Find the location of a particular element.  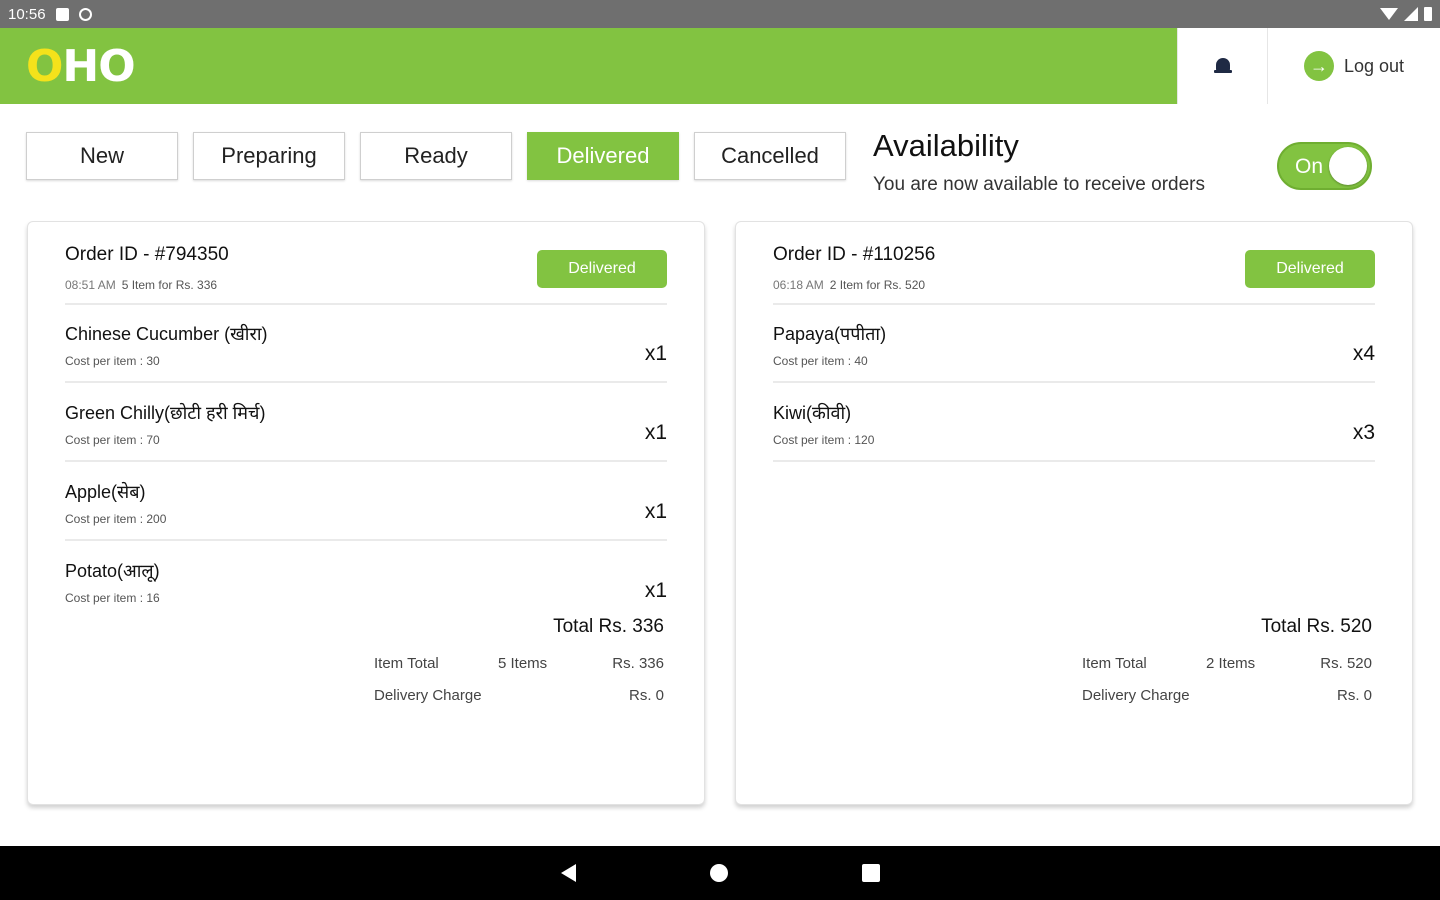

logo: O HO is located at coordinates (81, 66).